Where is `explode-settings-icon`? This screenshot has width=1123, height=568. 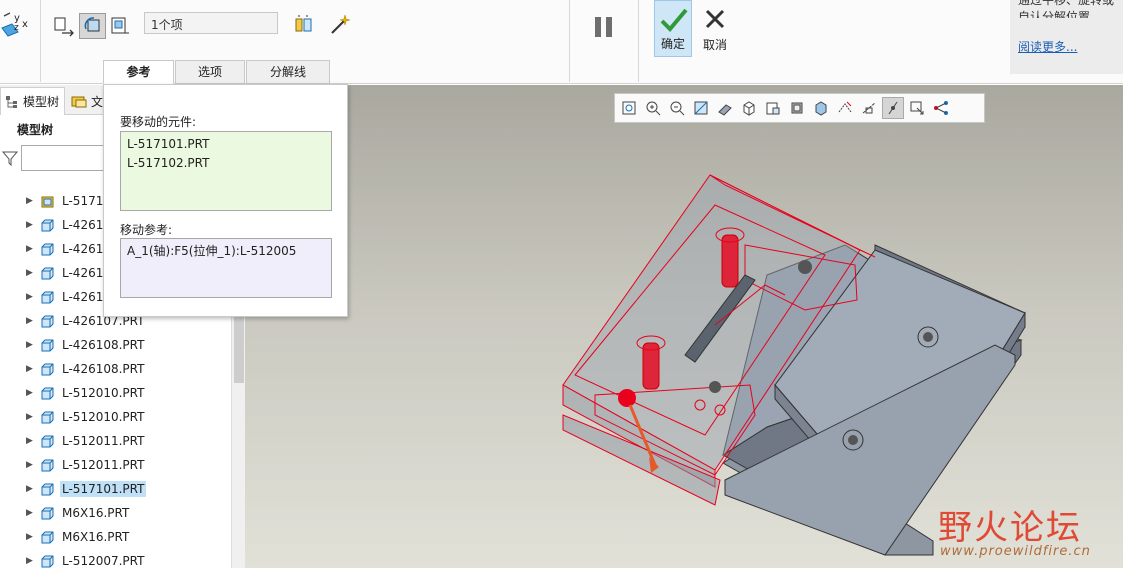
explode-settings-icon is located at coordinates (304, 25).